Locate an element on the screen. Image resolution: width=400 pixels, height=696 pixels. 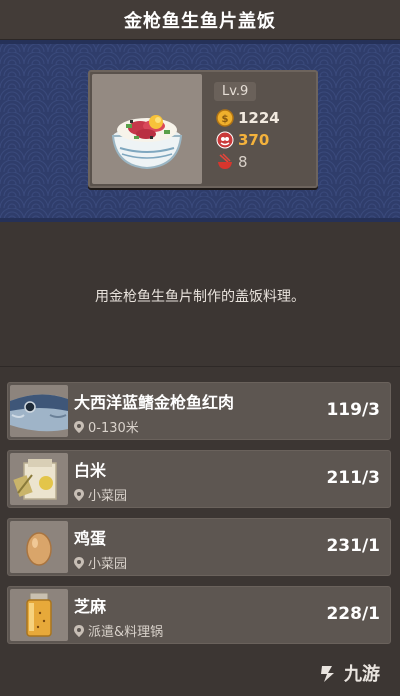
ingredient-row-sesame: 芝麻 派遣&料理锅 228/1 is located at coordinates (199, 615).